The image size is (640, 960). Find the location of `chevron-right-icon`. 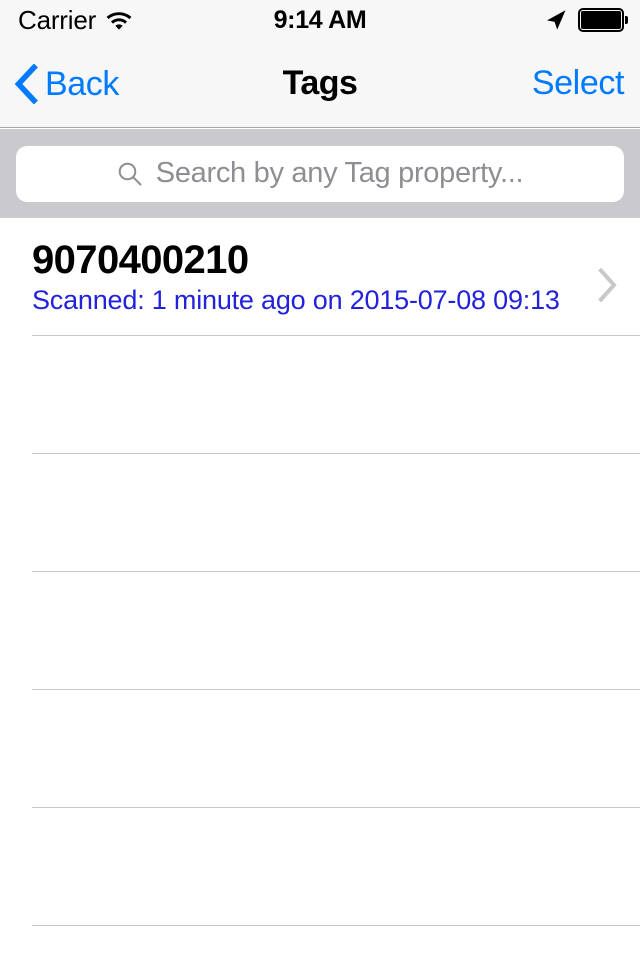

chevron-right-icon is located at coordinates (608, 285).